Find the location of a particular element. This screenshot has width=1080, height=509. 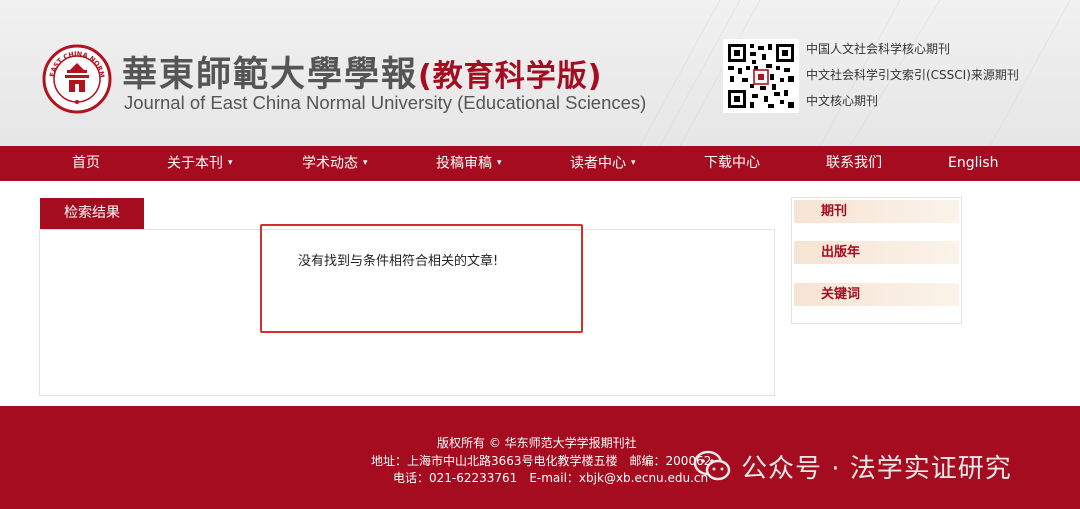

nav-item-label: 下载中心 is located at coordinates (732, 163).